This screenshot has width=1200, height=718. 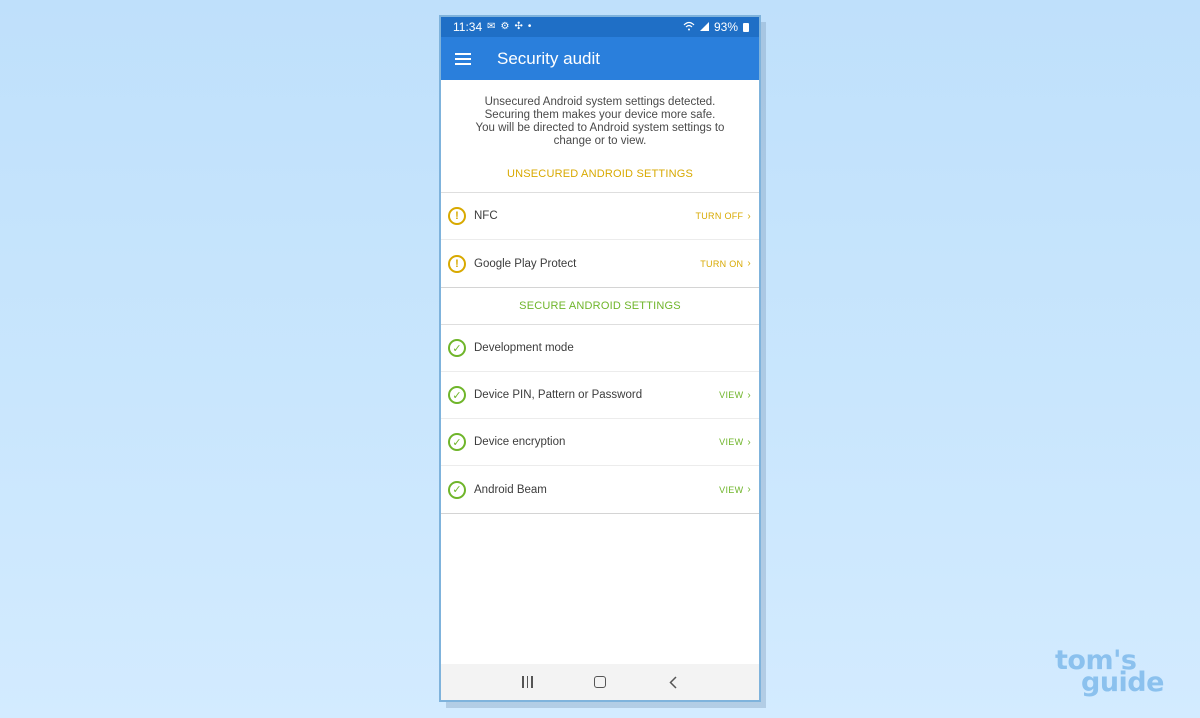 What do you see at coordinates (463, 58) in the screenshot?
I see `menu-icon` at bounding box center [463, 58].